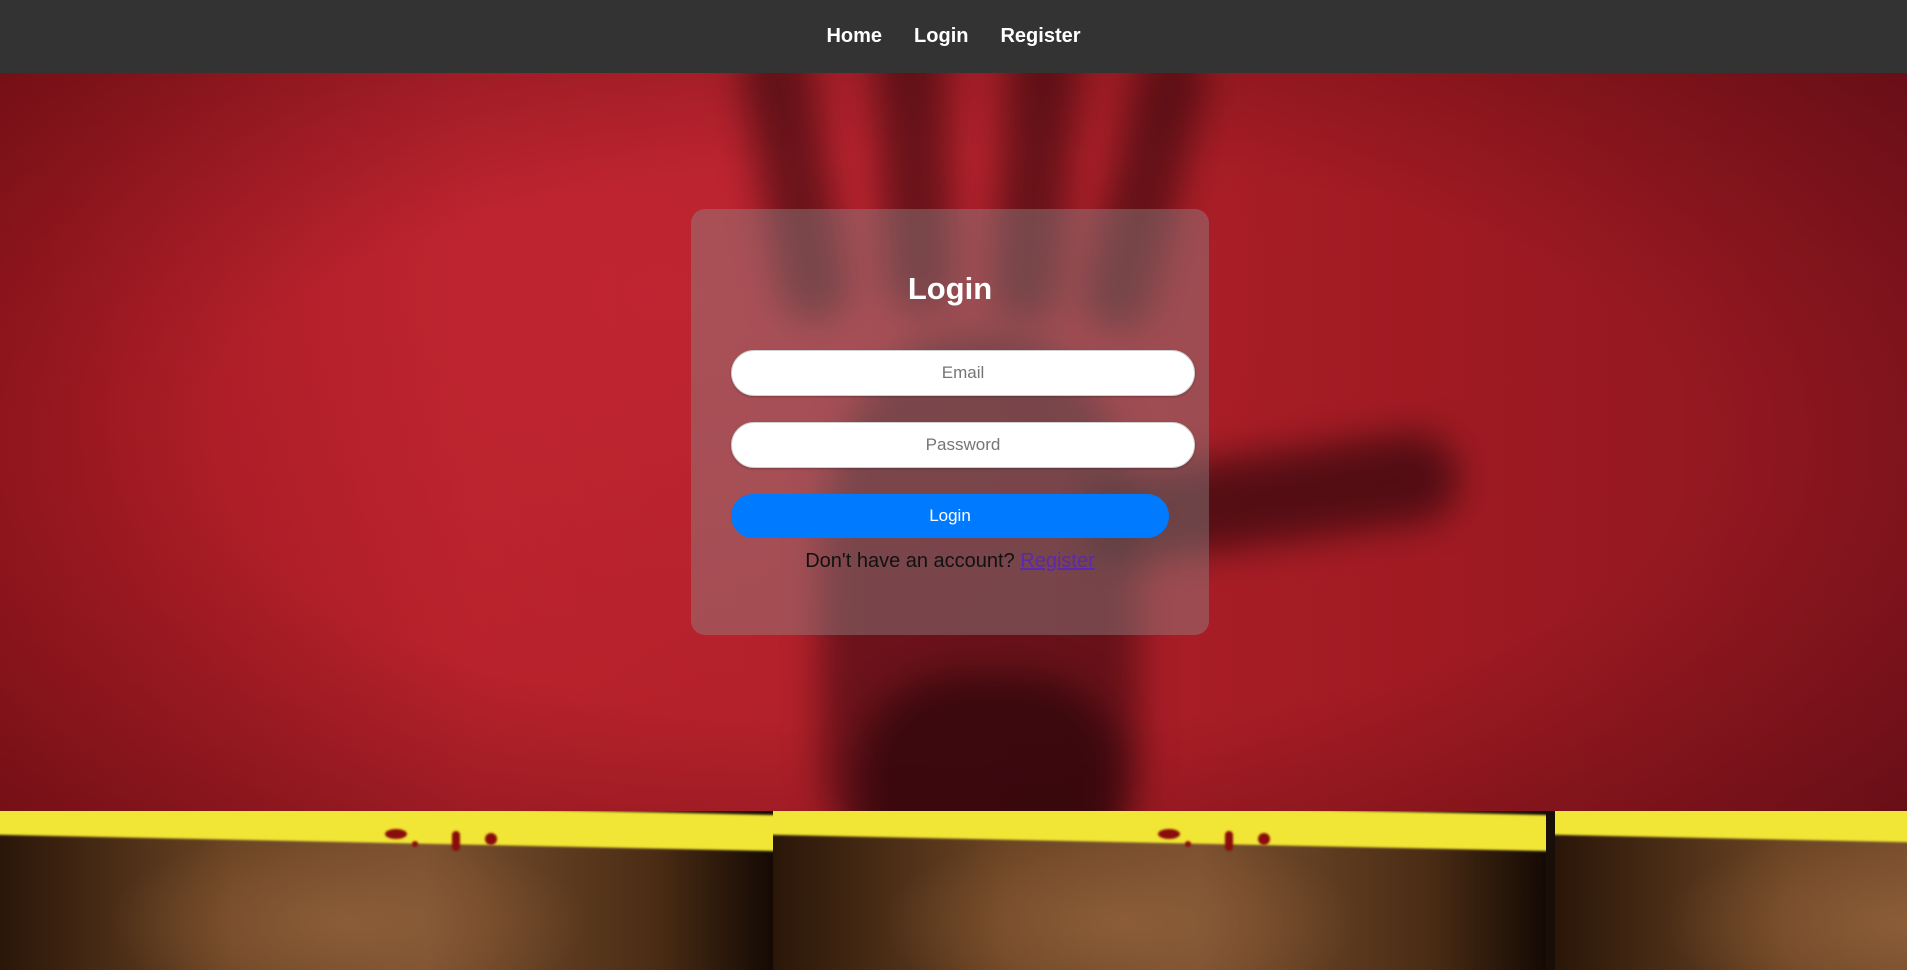 The image size is (1907, 970). I want to click on register-prompt-text: Don't have an account?, so click(910, 561).